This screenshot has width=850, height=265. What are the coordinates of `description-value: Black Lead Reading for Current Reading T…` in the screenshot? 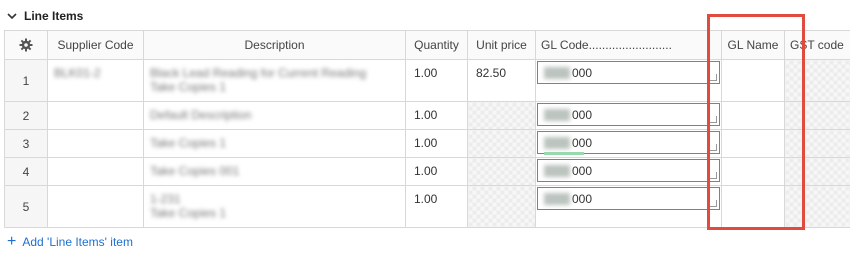 It's located at (275, 81).